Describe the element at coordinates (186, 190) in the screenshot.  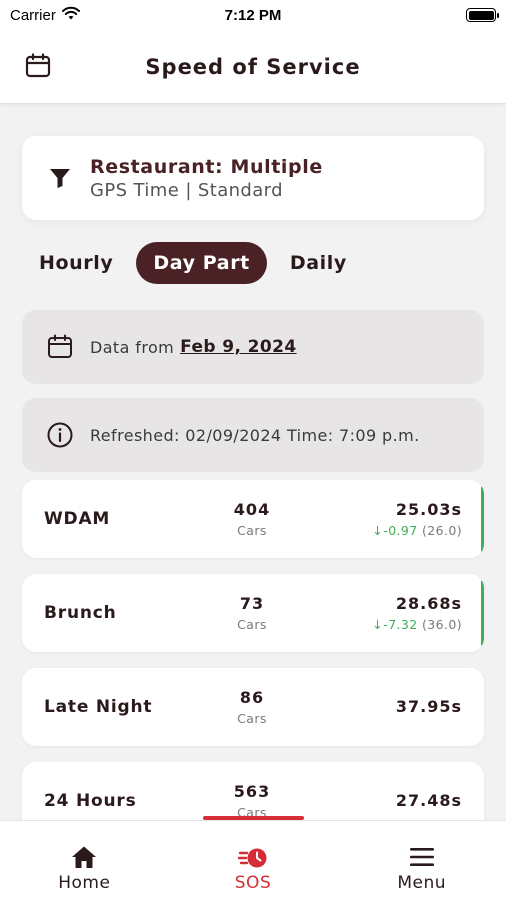
I see `filter-subtitle: GPS Time | Standard` at that location.